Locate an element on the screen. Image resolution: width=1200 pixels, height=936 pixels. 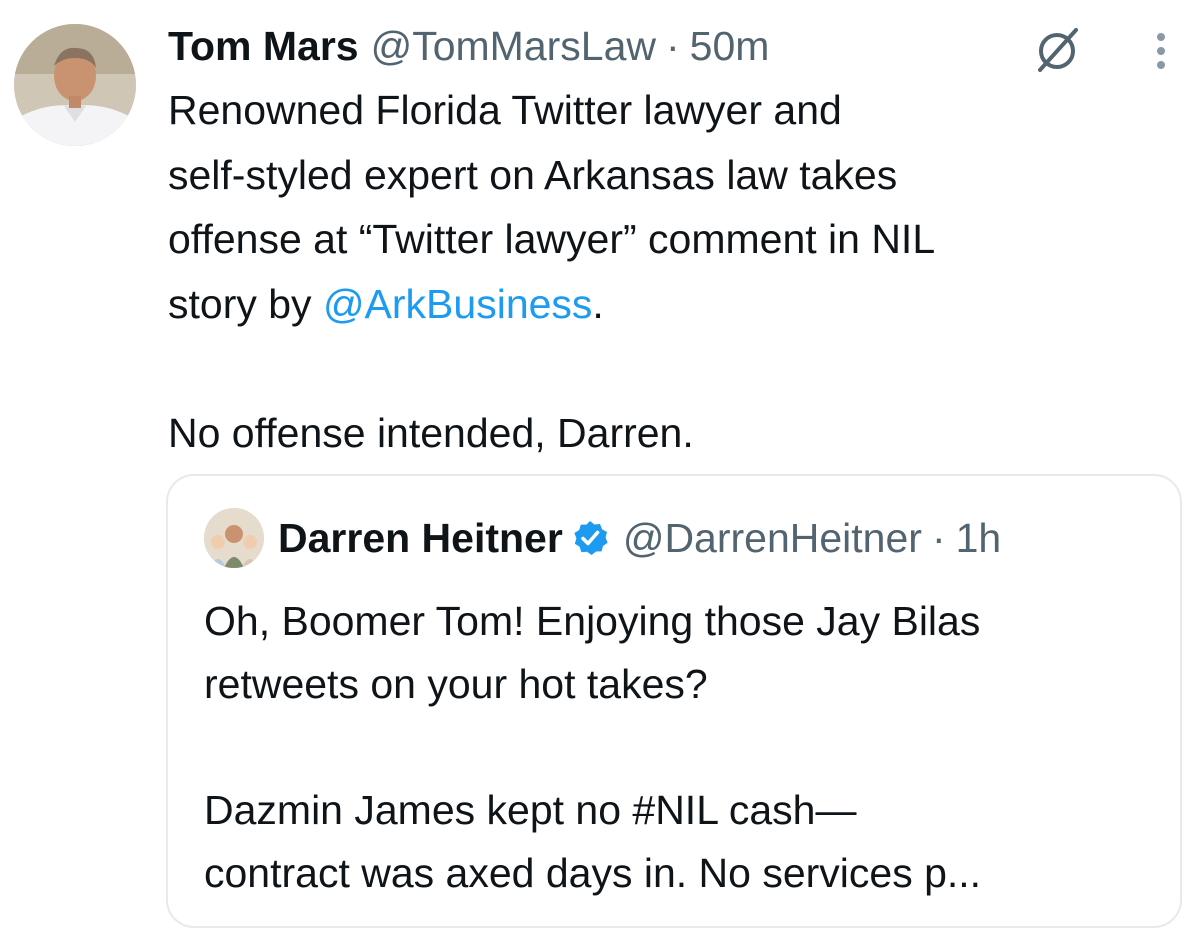
quoted-author-name: Darren Heitner is located at coordinates (420, 537).